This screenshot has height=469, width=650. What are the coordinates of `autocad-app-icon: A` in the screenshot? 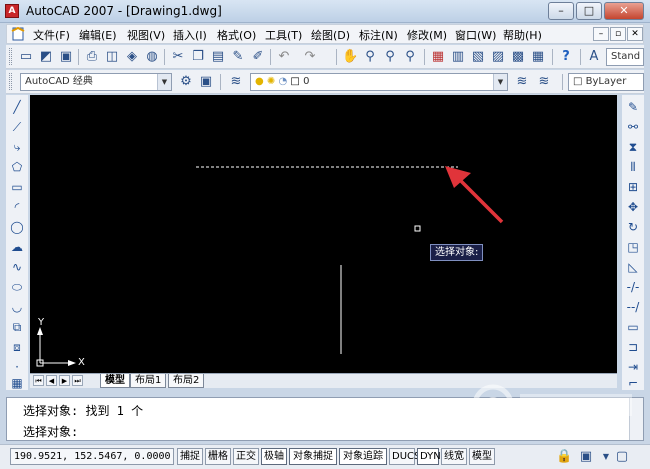 It's located at (12, 11).